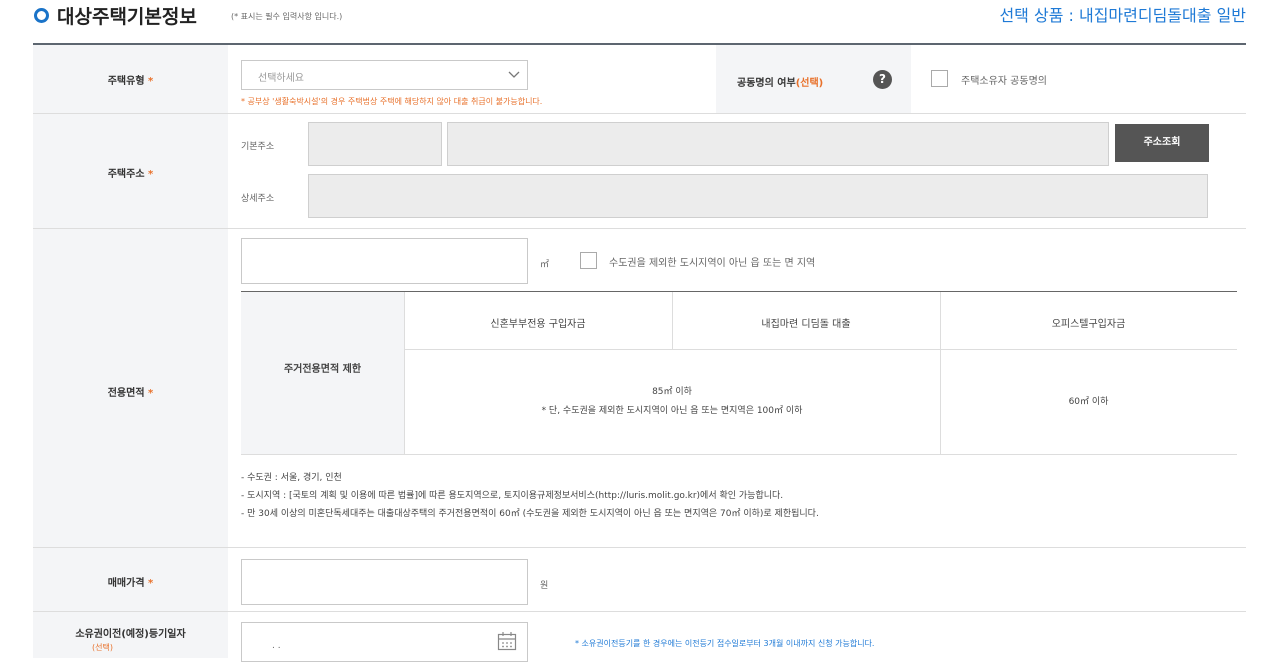 The height and width of the screenshot is (662, 1276). Describe the element at coordinates (375, 144) in the screenshot. I see `zipcode-field` at that location.